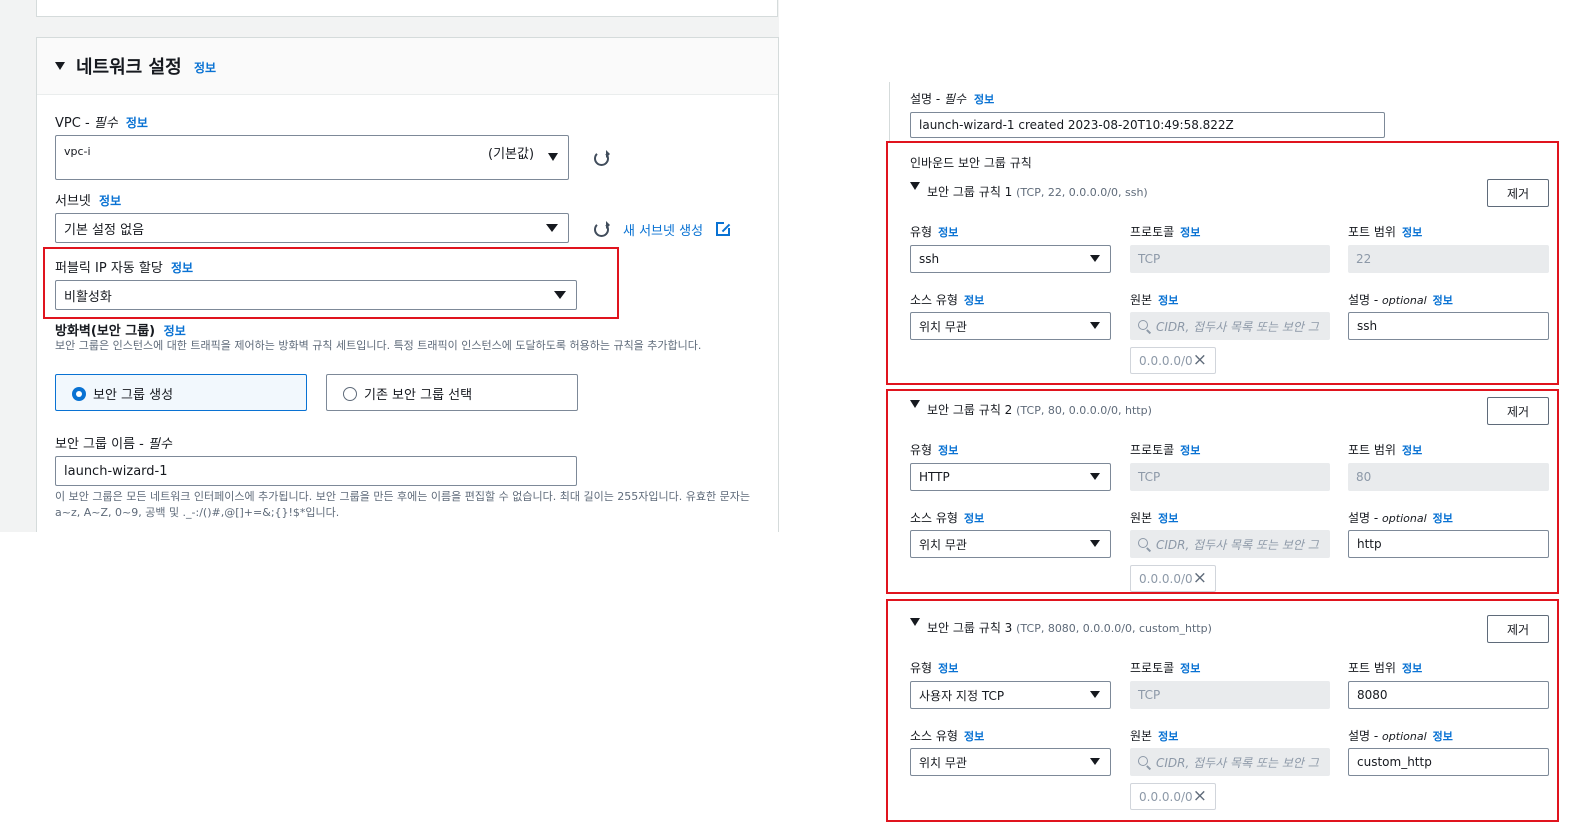  Describe the element at coordinates (1010, 259) in the screenshot. I see `rule-1-type-select: ssh` at that location.